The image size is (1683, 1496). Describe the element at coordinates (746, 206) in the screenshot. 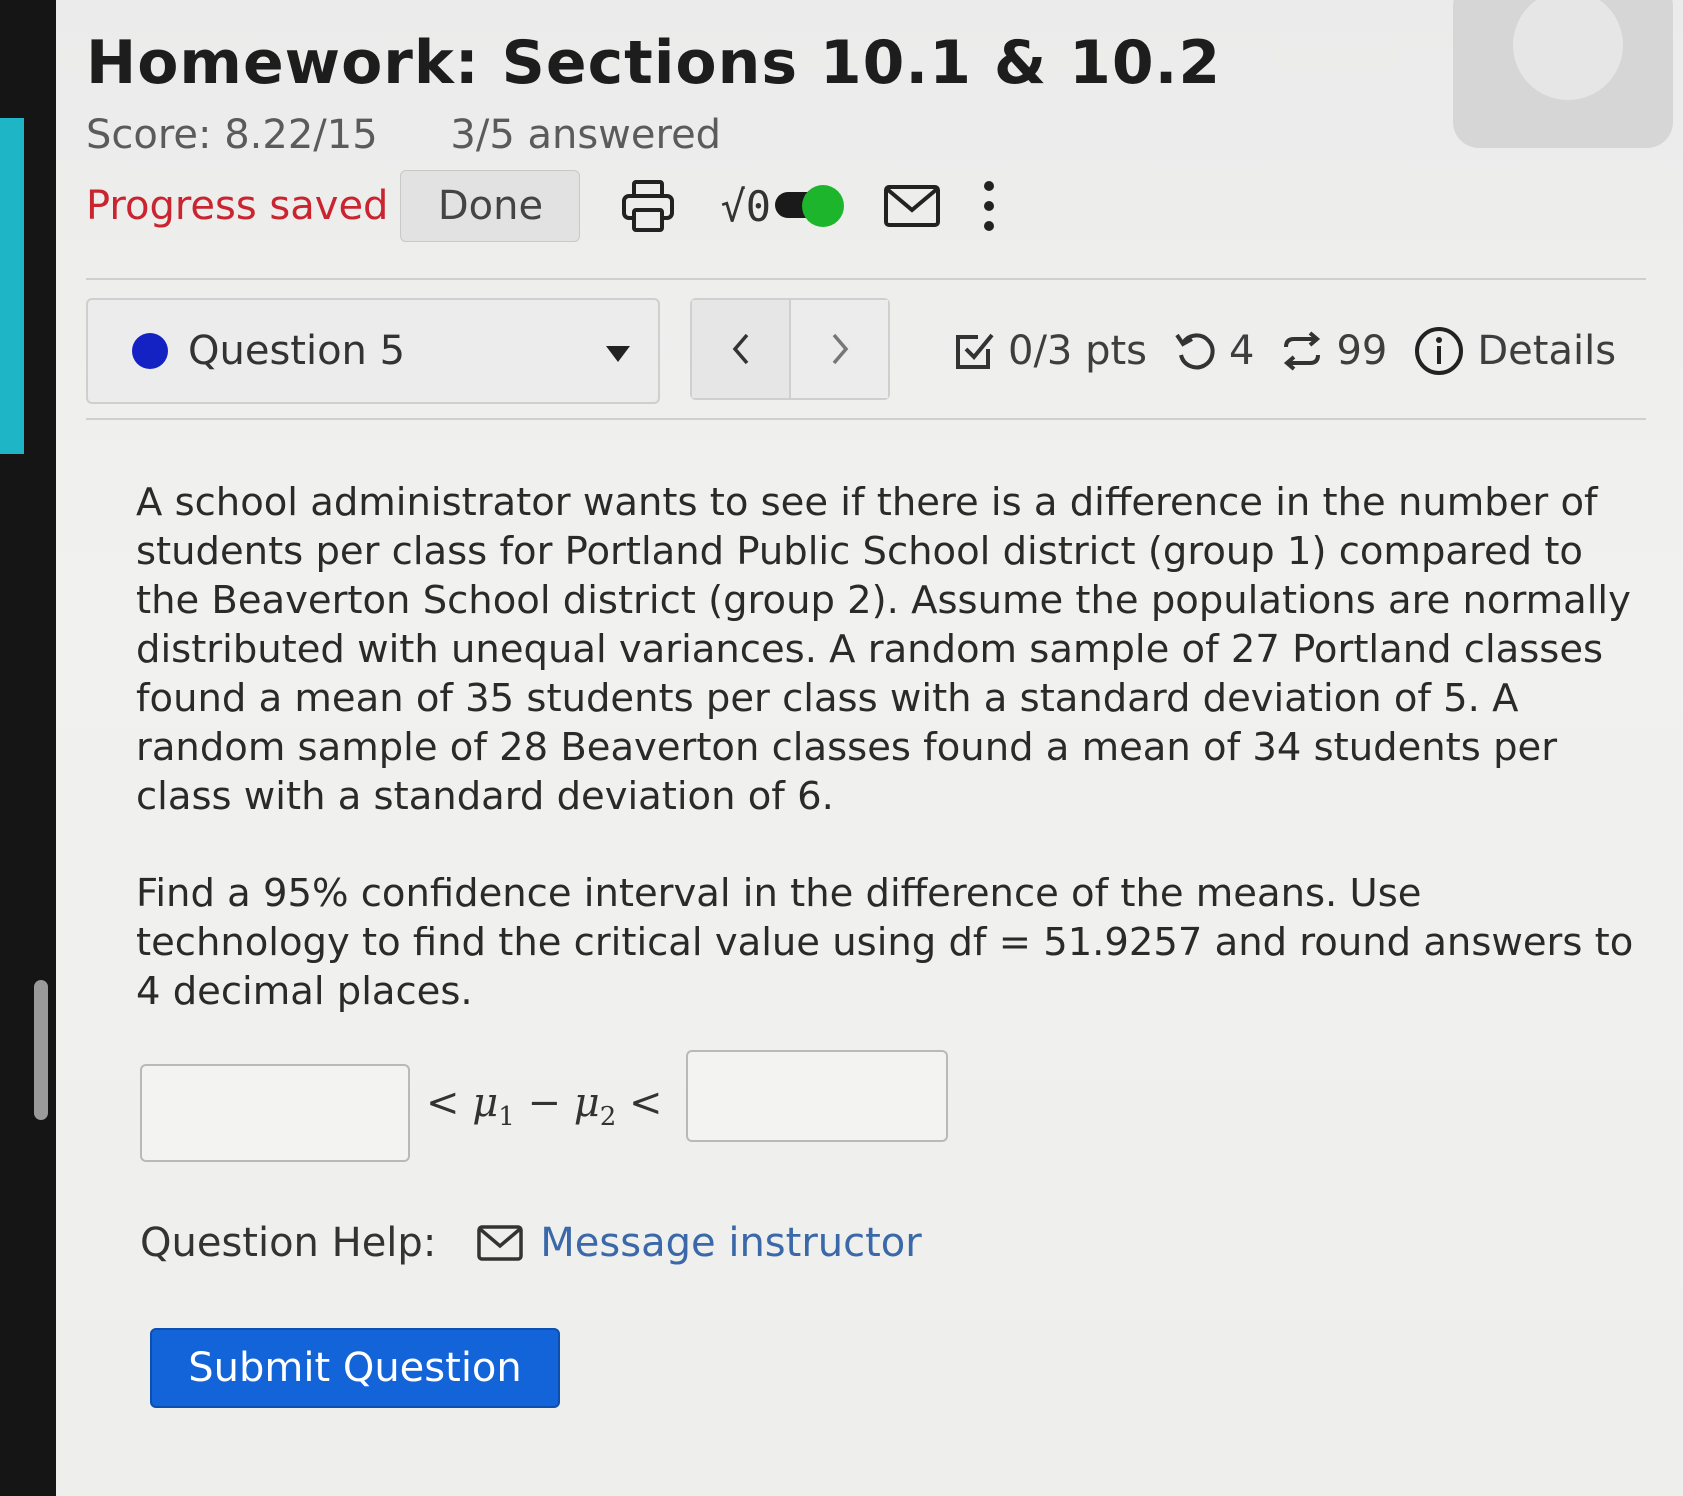

I see `sqrt-icon: √0` at that location.